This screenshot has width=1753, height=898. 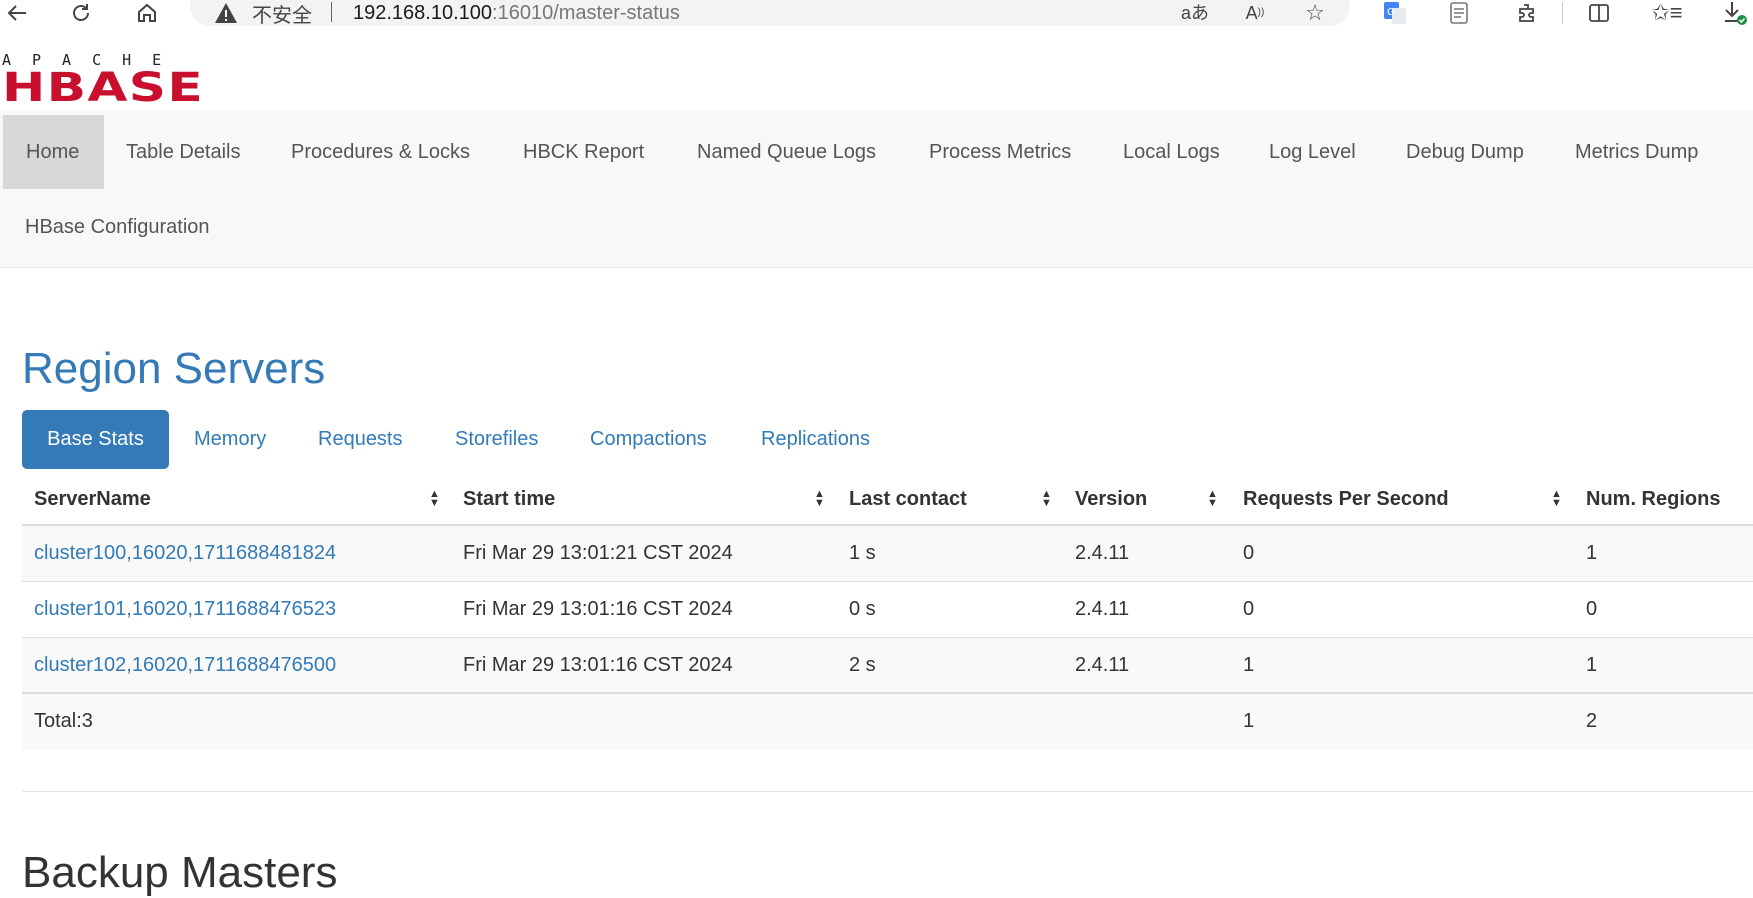 I want to click on reading-view-icon, so click(x=1459, y=13).